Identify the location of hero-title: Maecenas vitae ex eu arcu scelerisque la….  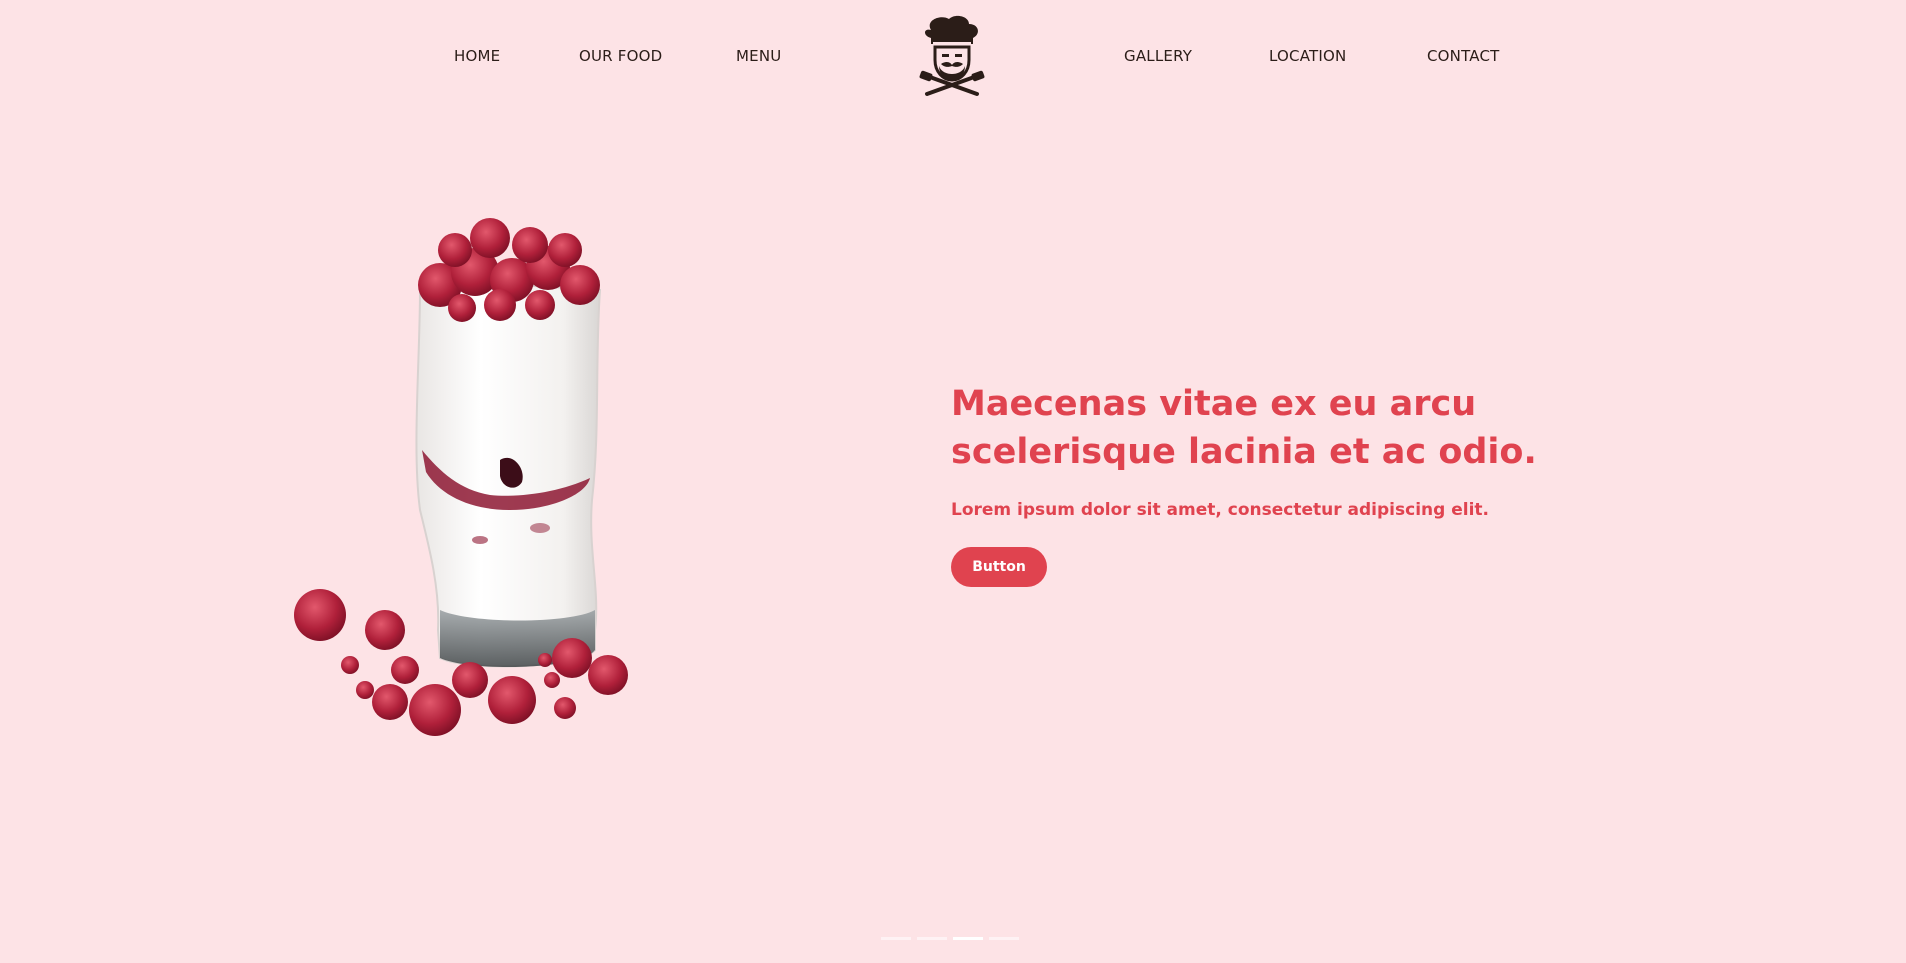
(1244, 428).